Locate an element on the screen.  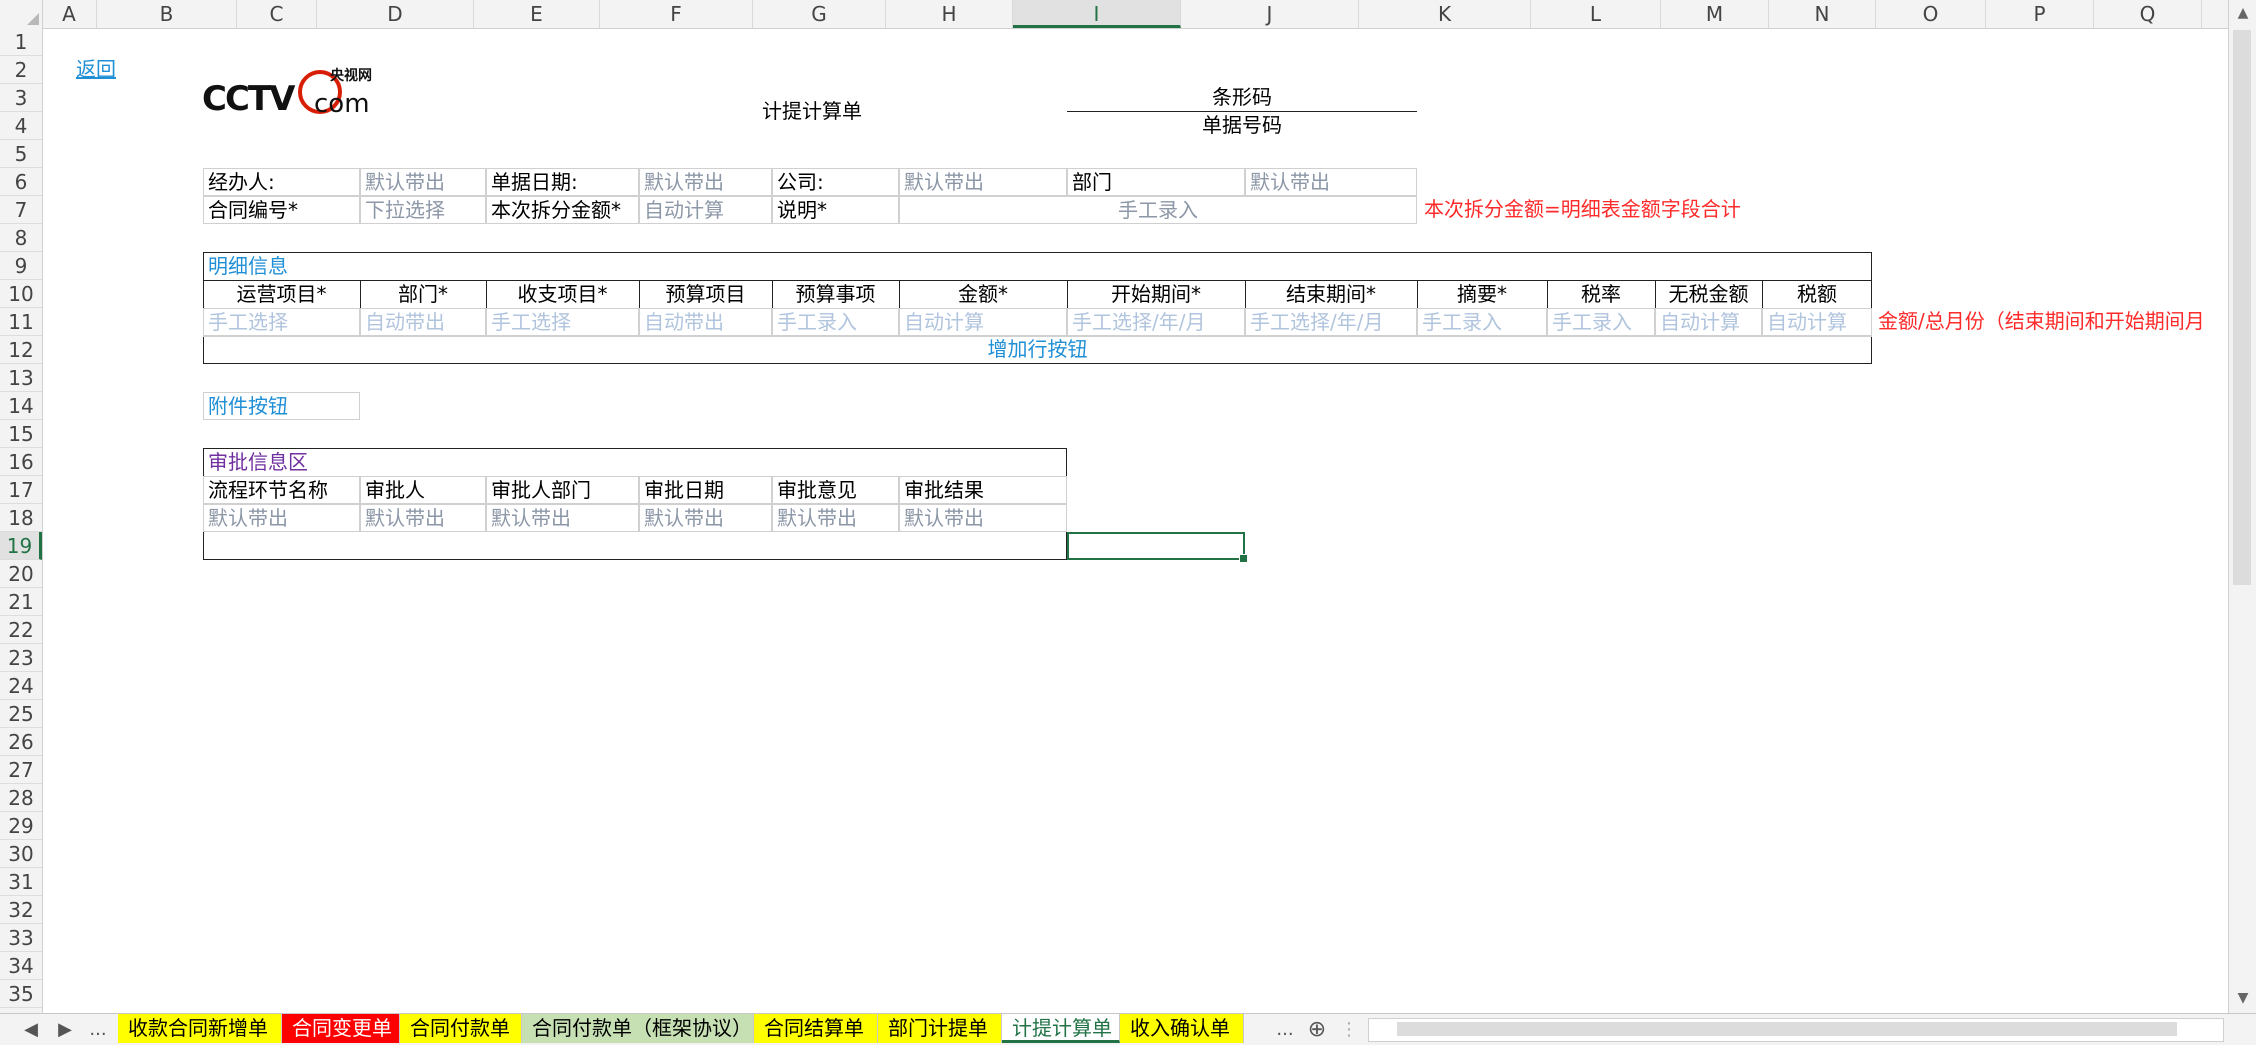
contract-no-select: 下拉选择 is located at coordinates (423, 210).